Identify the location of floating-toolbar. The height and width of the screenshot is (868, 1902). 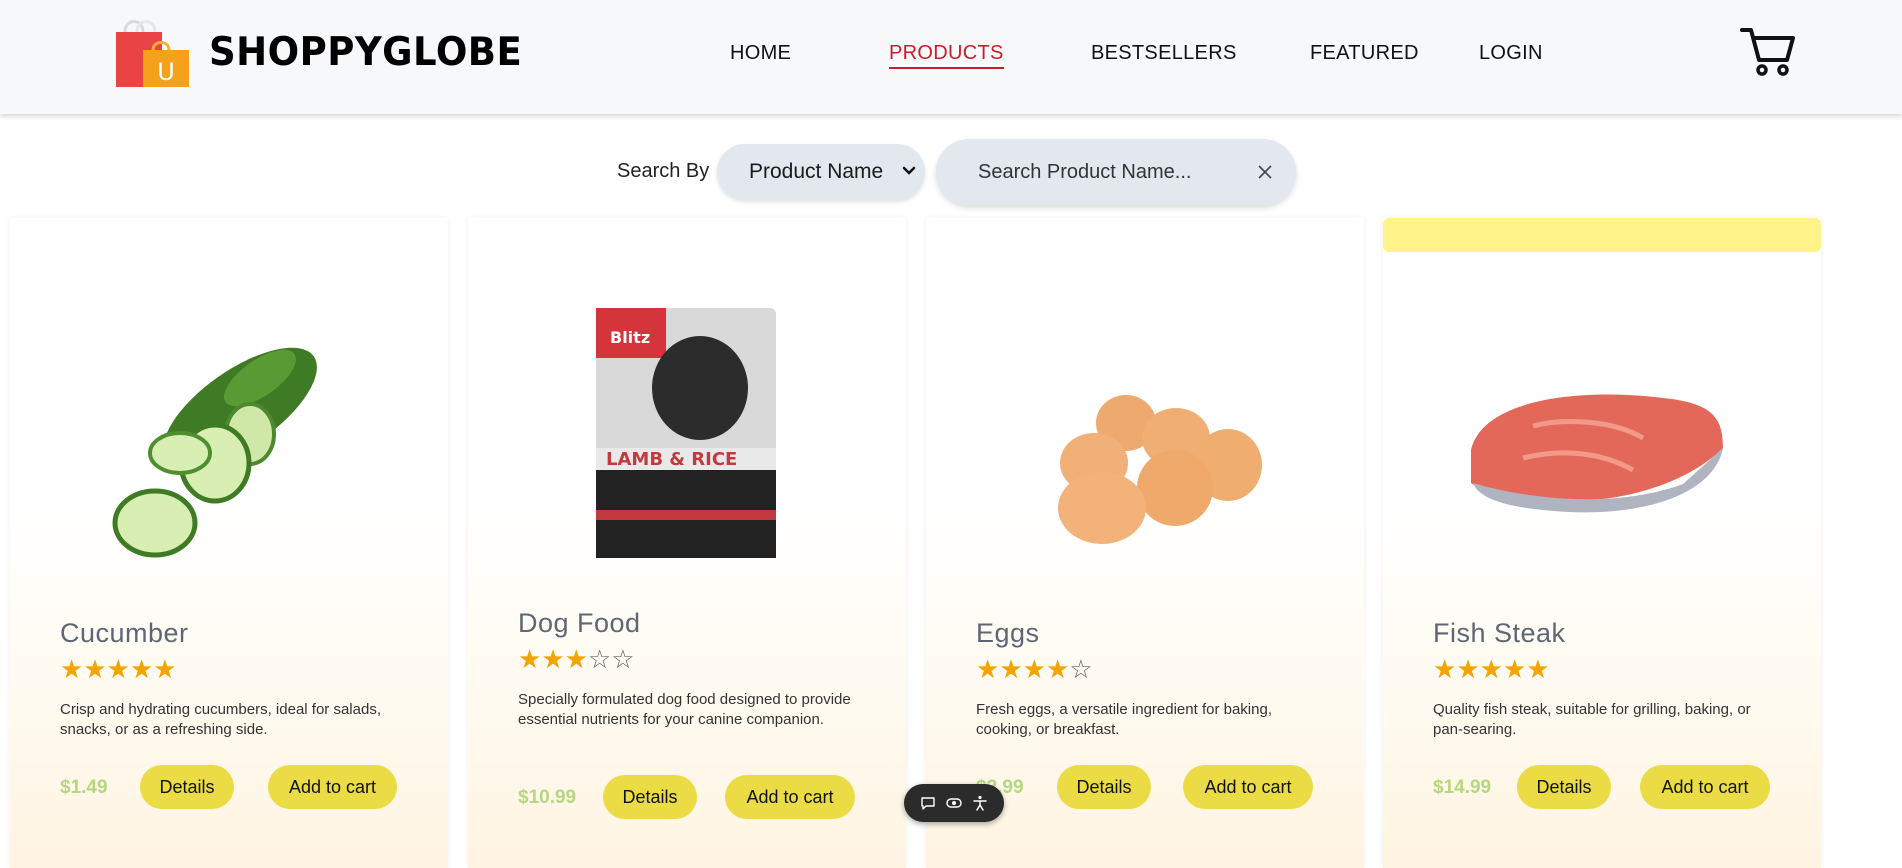
(954, 803).